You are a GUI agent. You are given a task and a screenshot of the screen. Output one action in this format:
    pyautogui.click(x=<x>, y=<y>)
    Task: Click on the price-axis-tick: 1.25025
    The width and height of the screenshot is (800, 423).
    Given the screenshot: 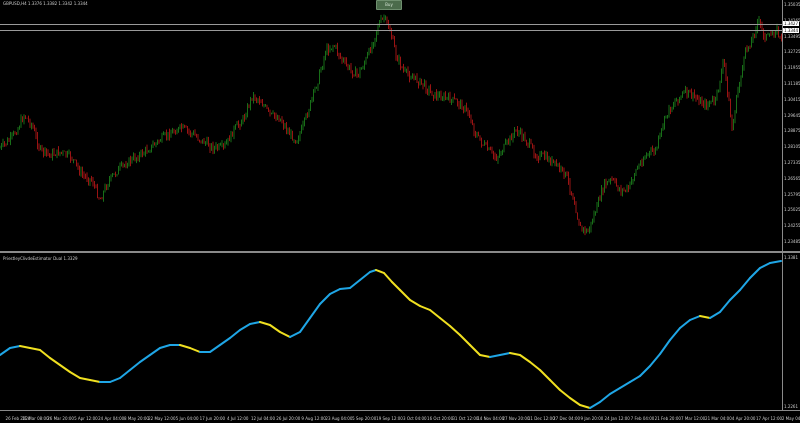 What is the action you would take?
    pyautogui.click(x=792, y=210)
    